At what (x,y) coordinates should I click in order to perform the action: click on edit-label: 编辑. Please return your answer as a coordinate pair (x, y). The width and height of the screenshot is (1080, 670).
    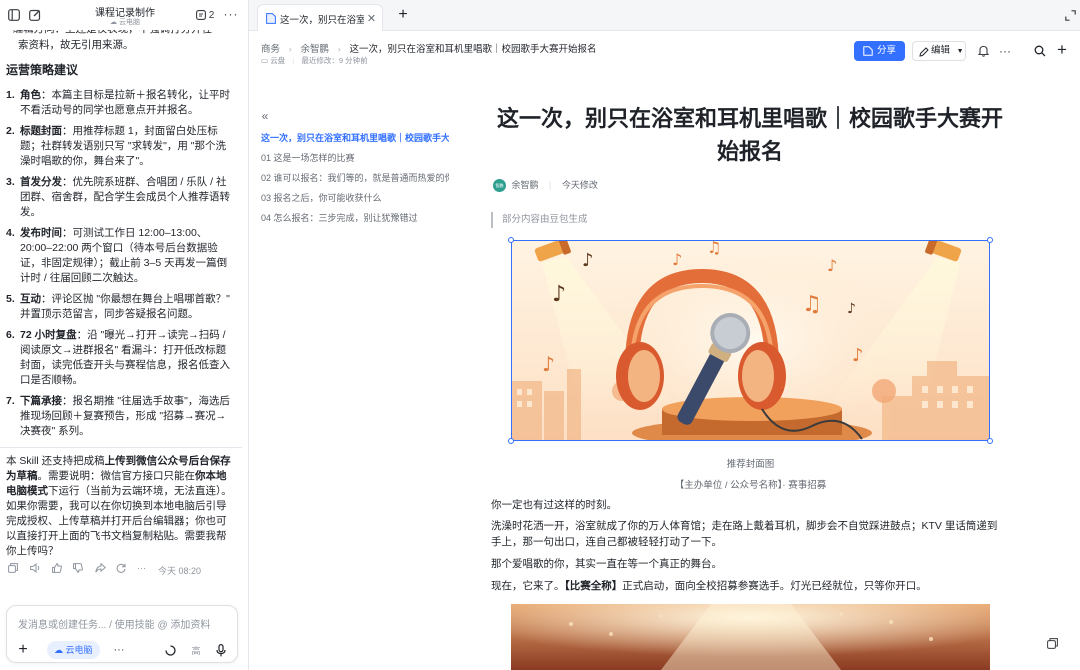
    Looking at the image, I should click on (941, 50).